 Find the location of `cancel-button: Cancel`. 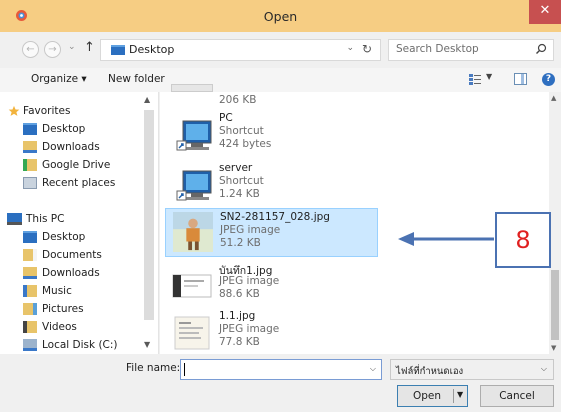

cancel-button: Cancel is located at coordinates (517, 396).